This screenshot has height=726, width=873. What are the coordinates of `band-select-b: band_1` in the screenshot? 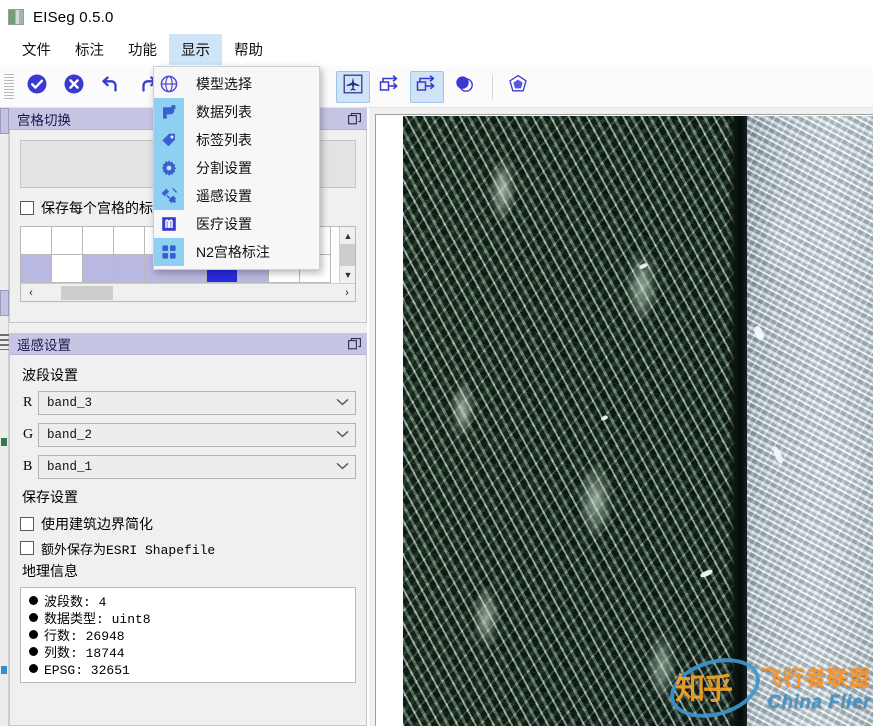 It's located at (197, 467).